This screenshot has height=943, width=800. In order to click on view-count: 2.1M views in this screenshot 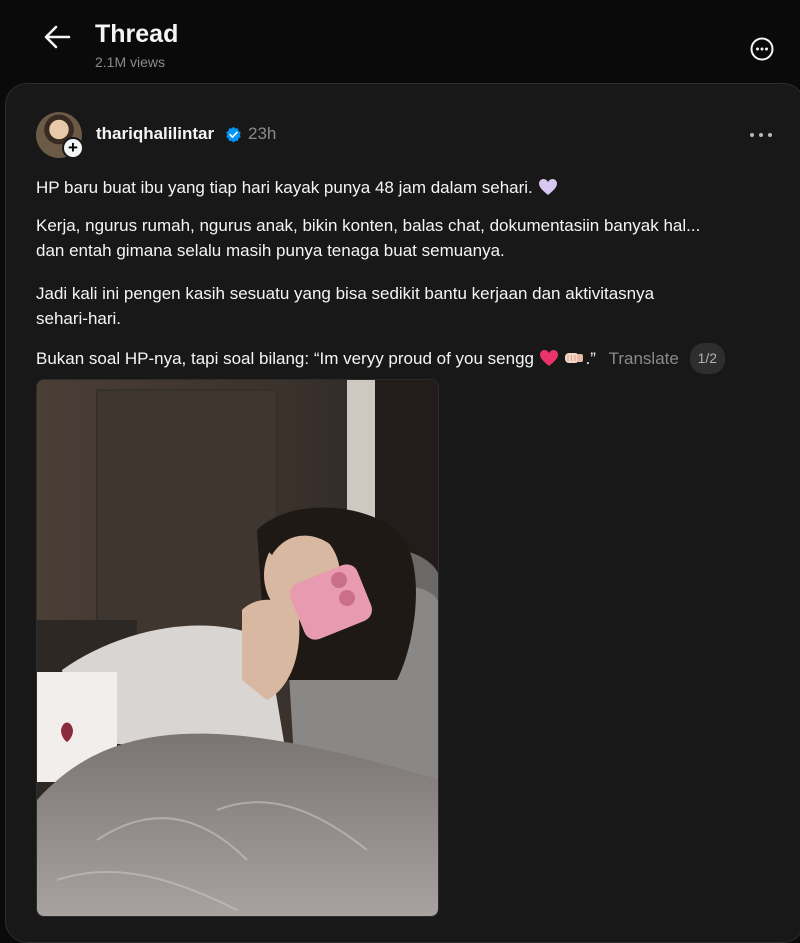, I will do `click(130, 62)`.